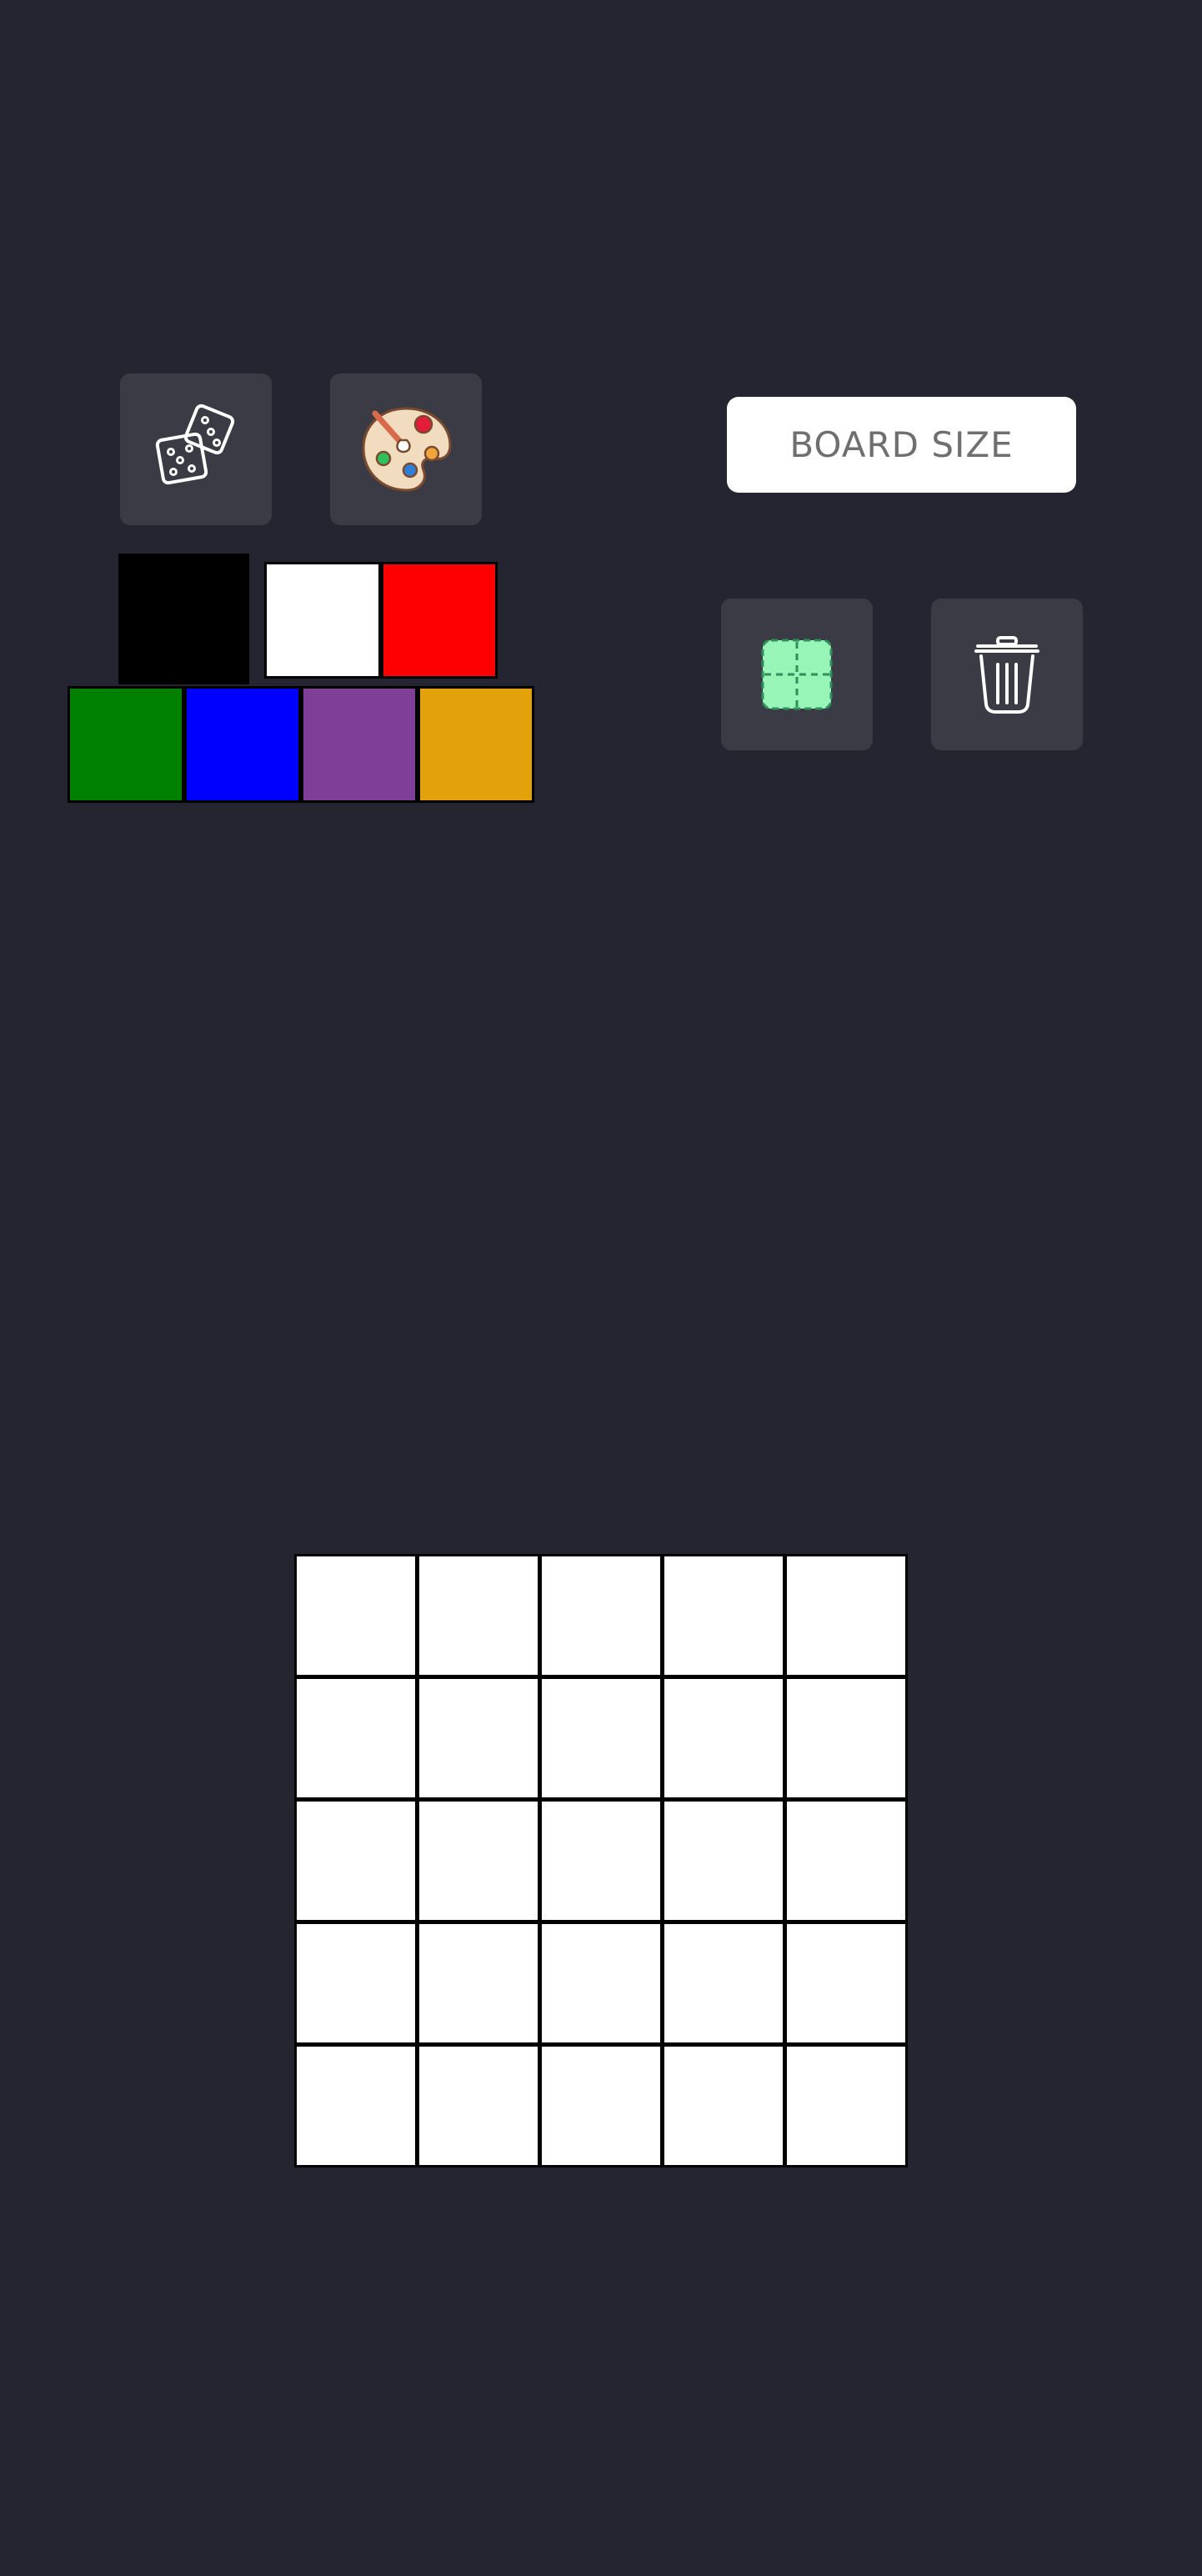  I want to click on pixel-board, so click(601, 1861).